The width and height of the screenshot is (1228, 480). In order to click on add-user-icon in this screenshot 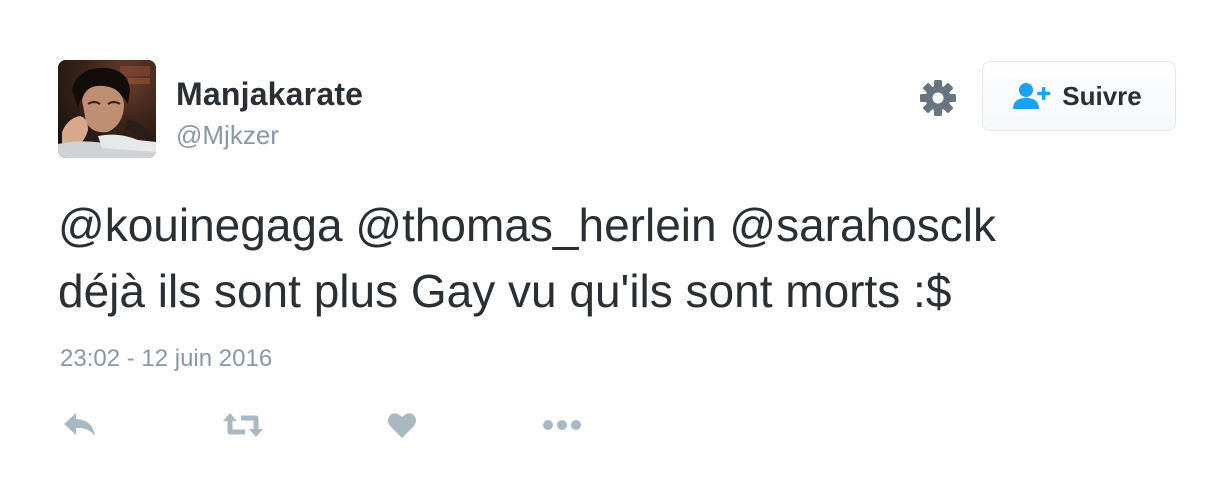, I will do `click(1032, 96)`.